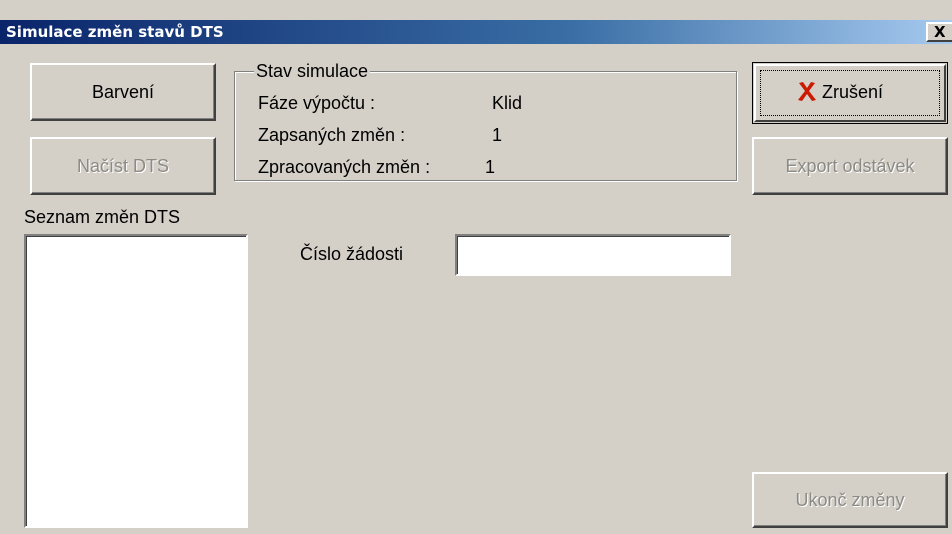 The image size is (952, 534). What do you see at coordinates (507, 103) in the screenshot?
I see `phase-value: Klid` at bounding box center [507, 103].